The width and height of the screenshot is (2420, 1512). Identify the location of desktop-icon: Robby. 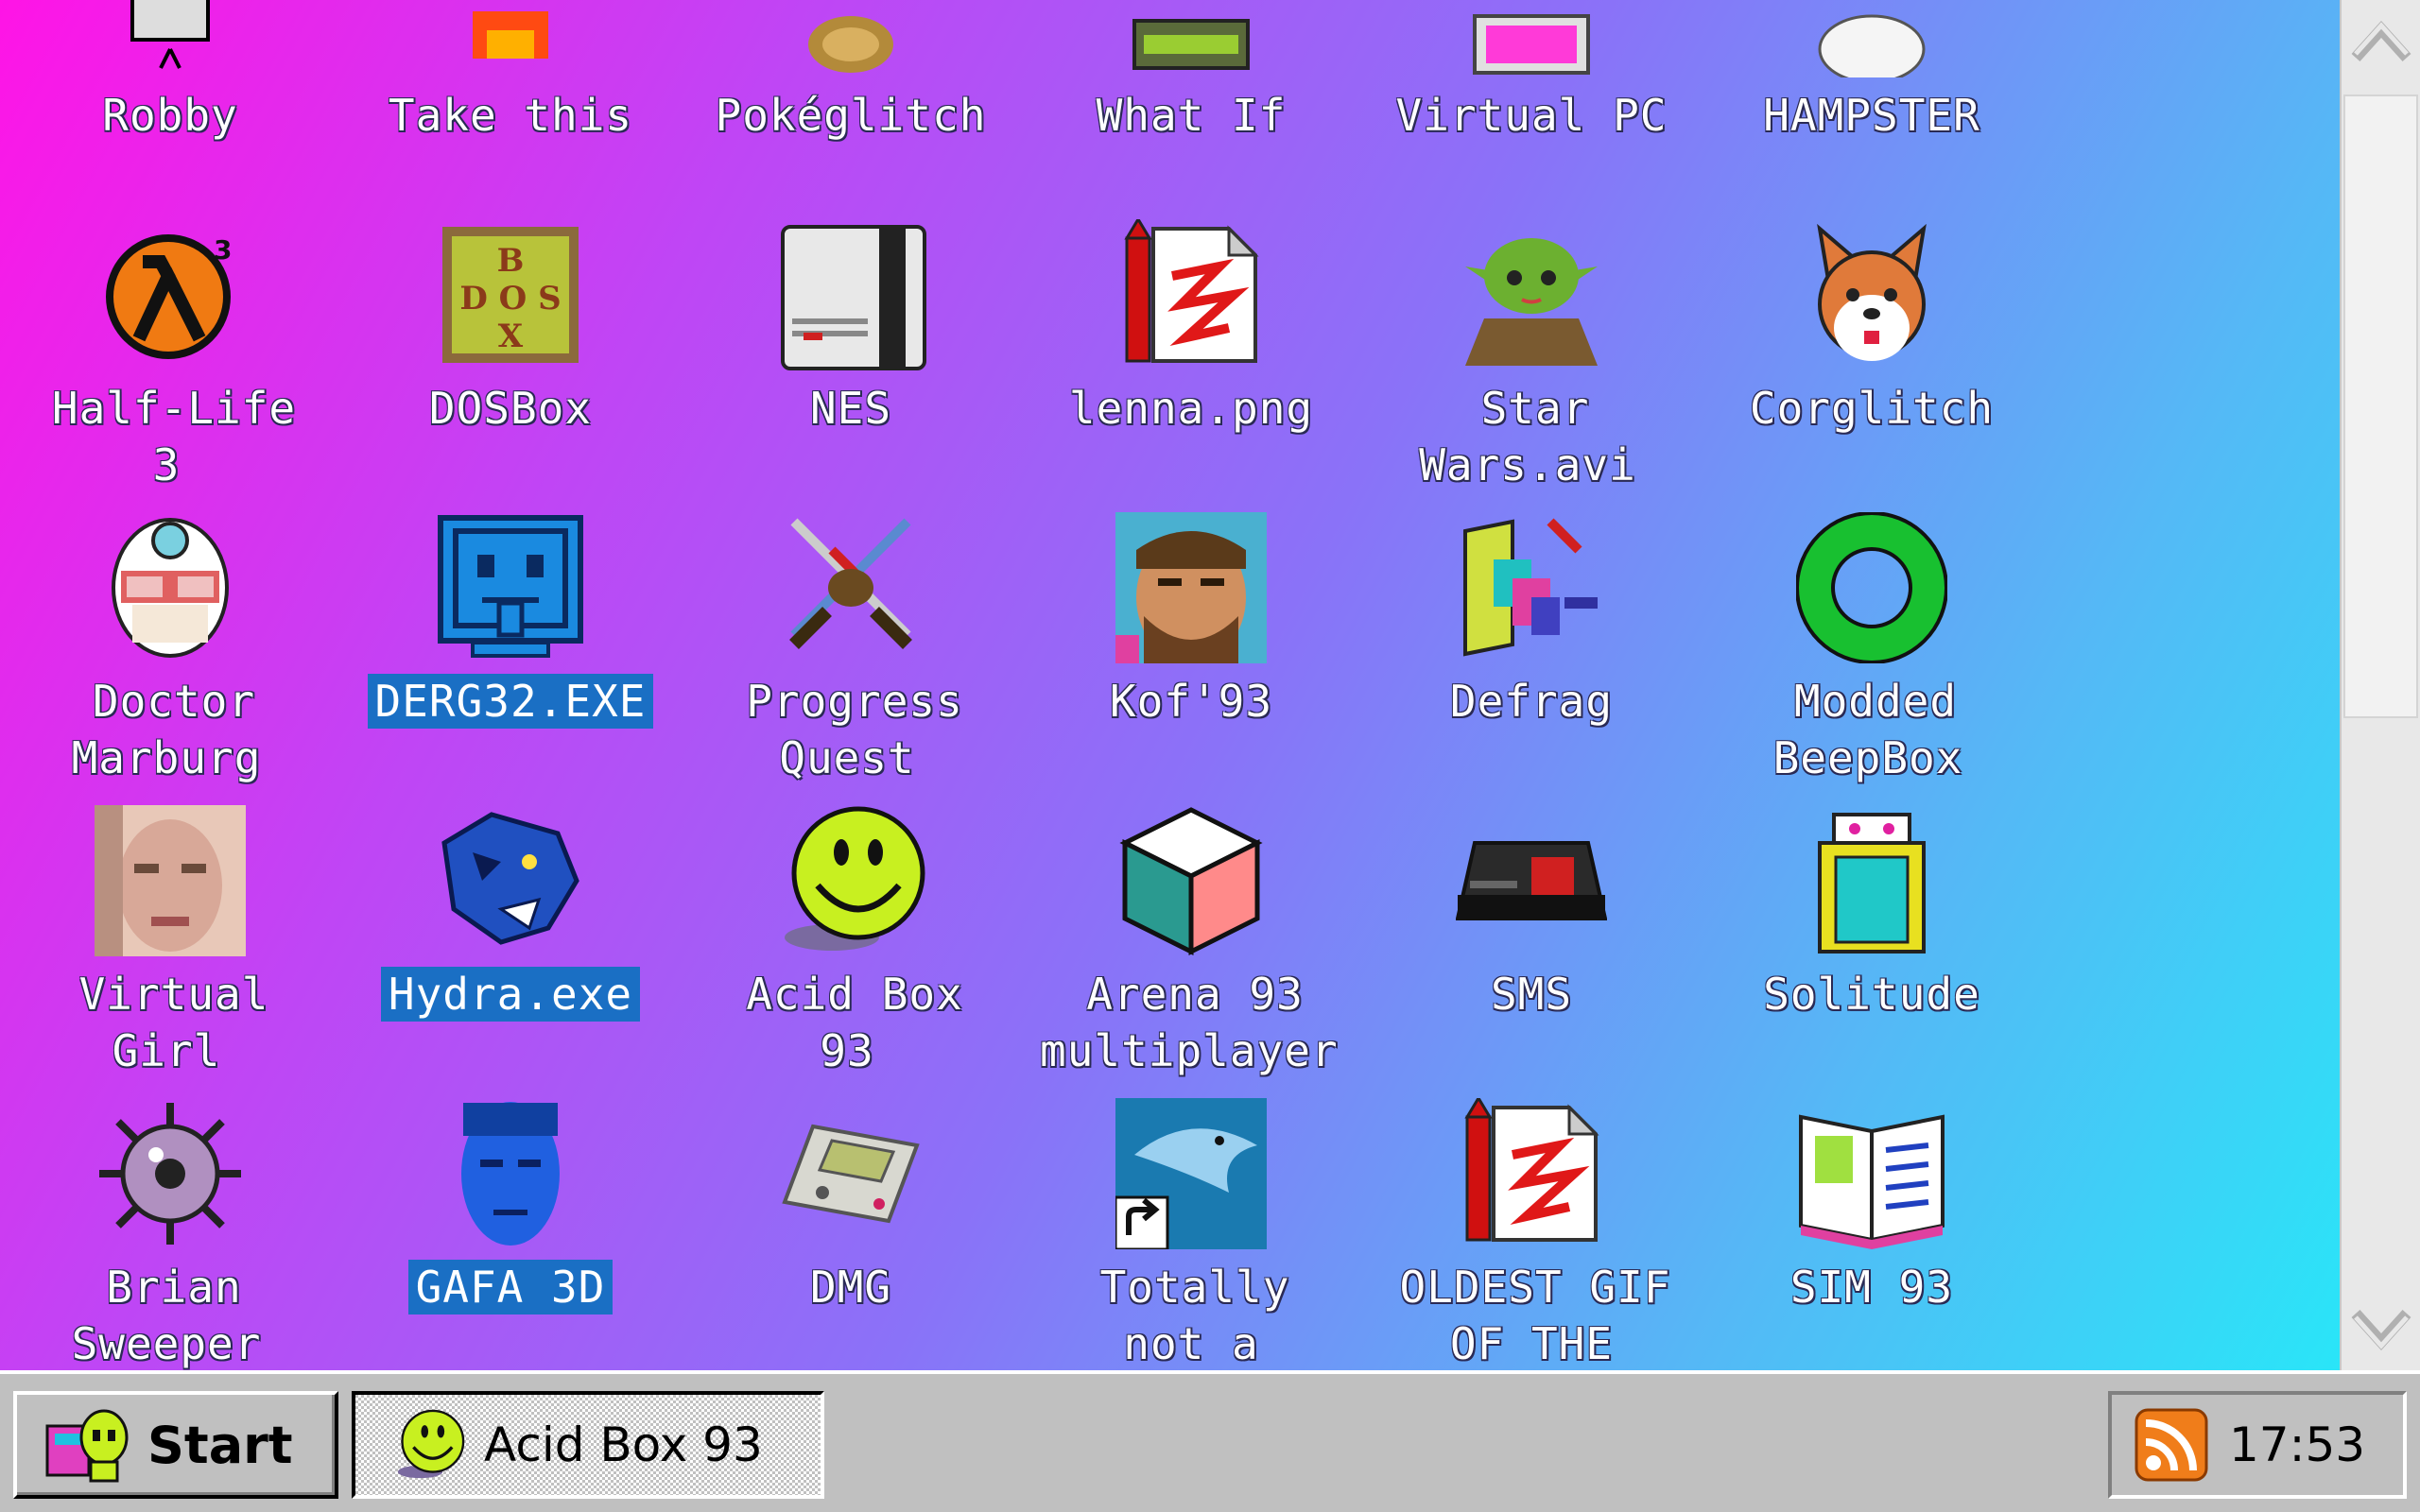
(170, 85).